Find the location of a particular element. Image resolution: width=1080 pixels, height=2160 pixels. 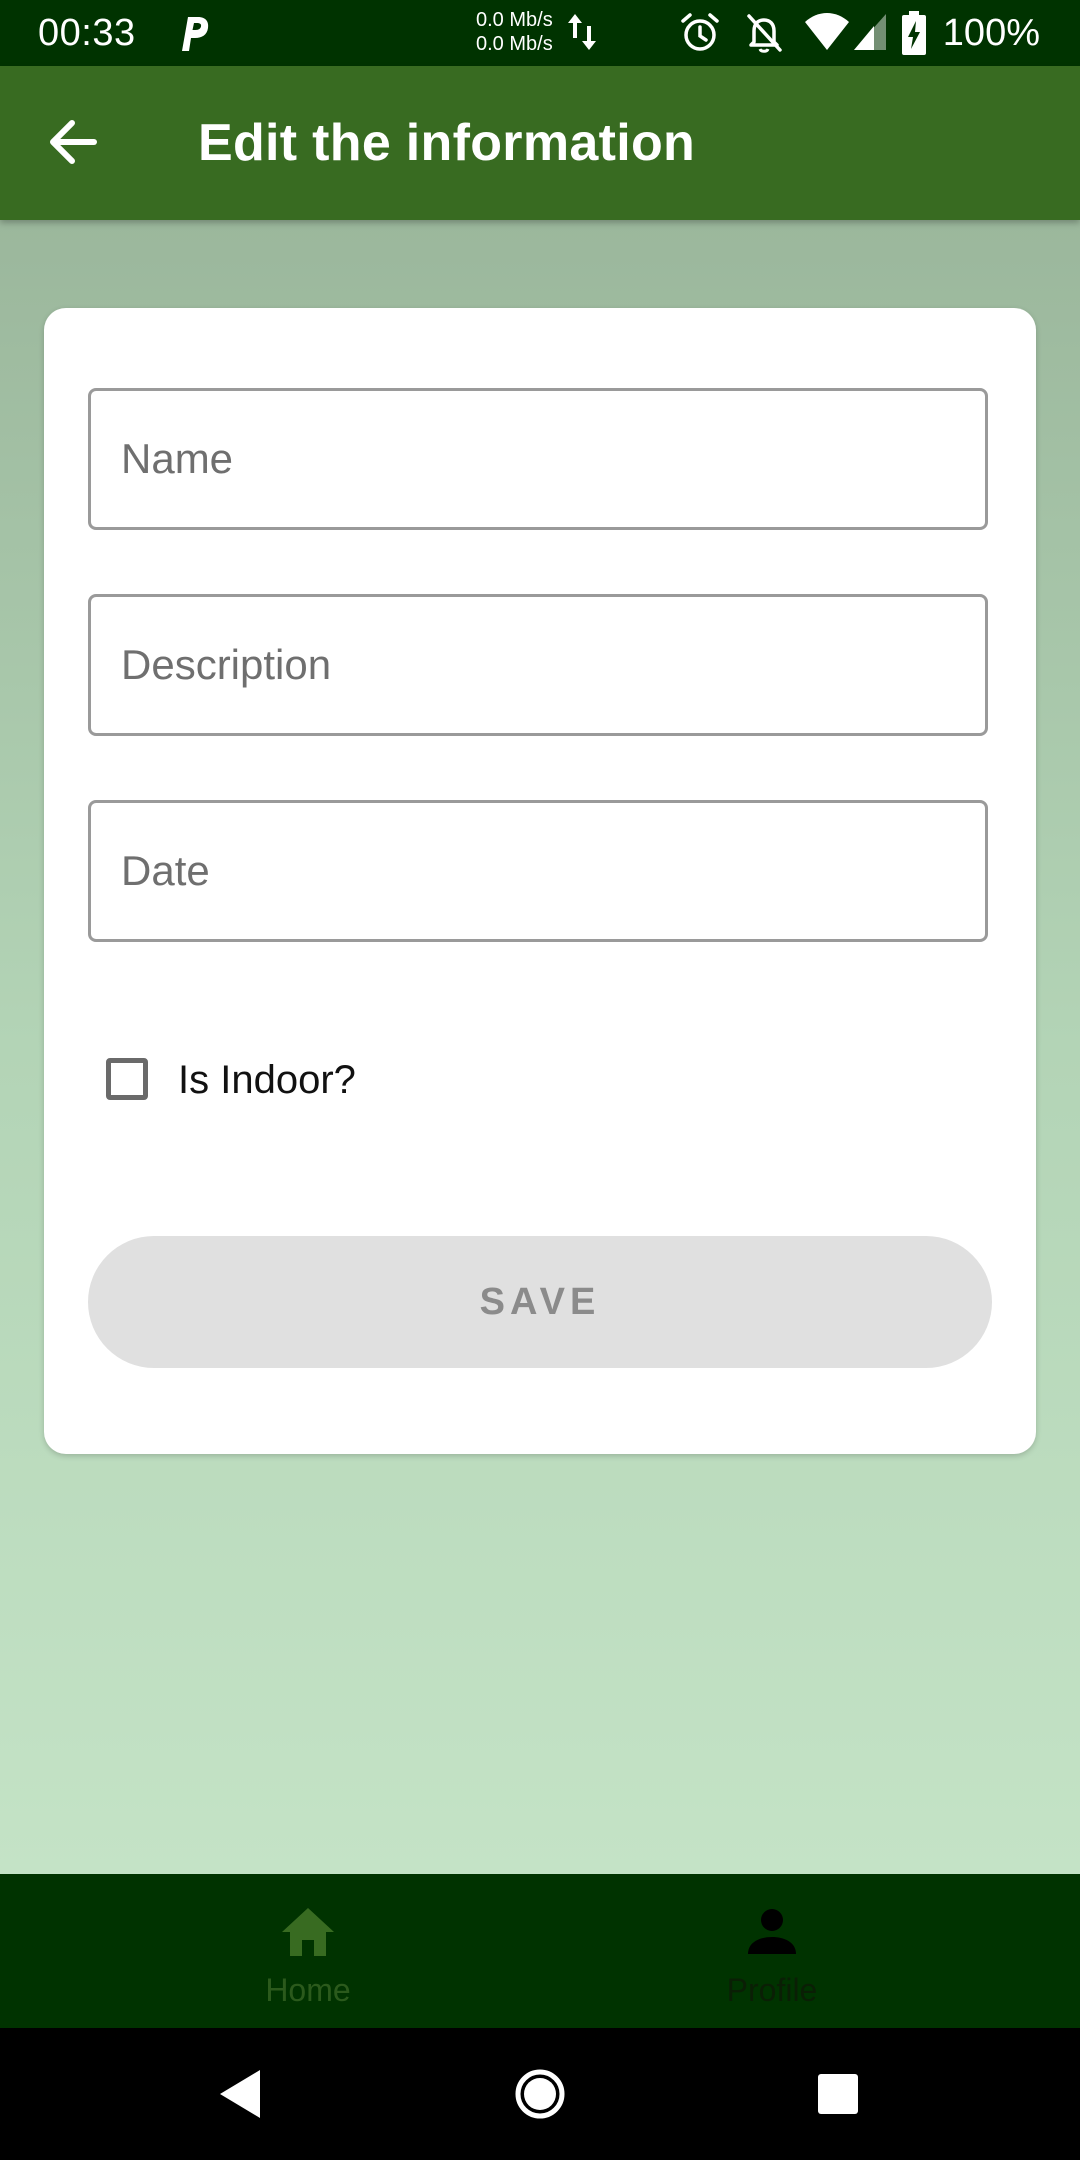

status-bar: 00:33 0.0 Mb/s 0.0 Mb/s 100% is located at coordinates (540, 33).